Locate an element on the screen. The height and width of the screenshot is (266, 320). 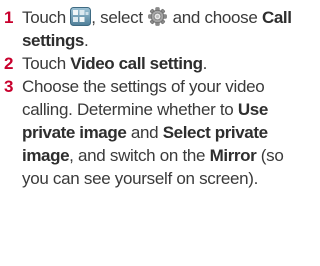
step-text-segment: , select is located at coordinates (119, 17).